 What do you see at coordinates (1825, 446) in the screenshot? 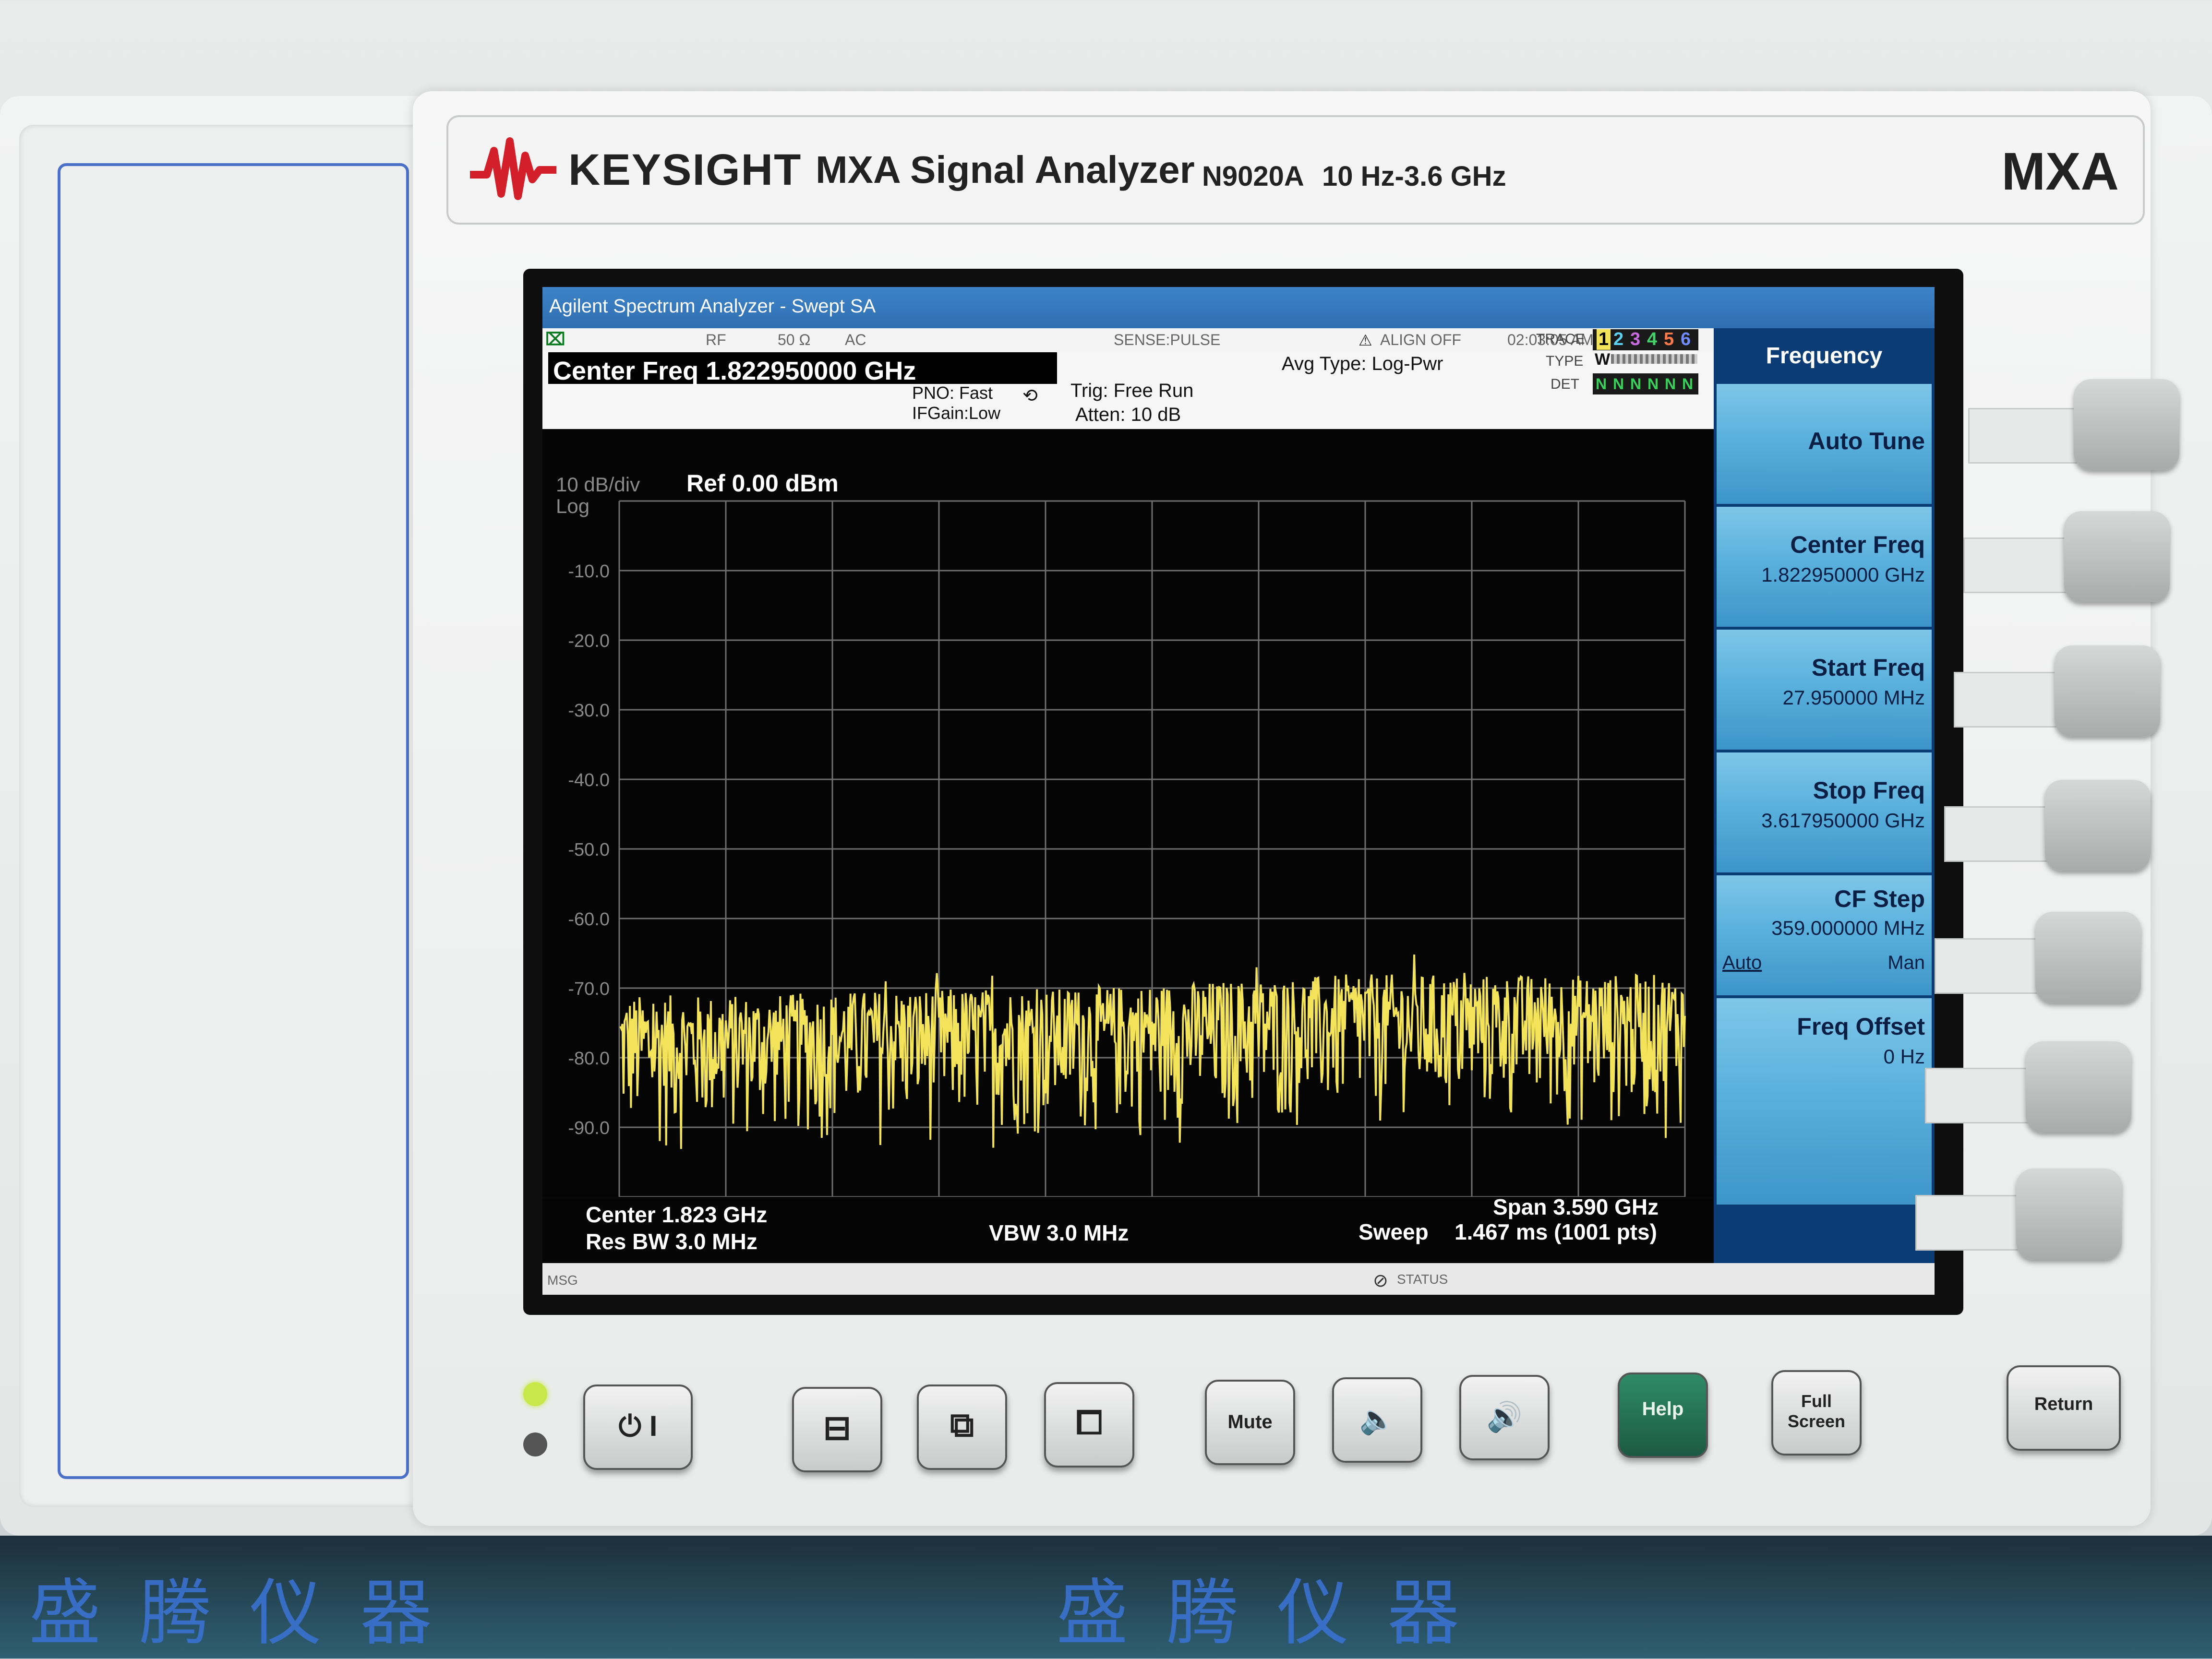
I see `softkey-auto-tune: Auto Tune` at bounding box center [1825, 446].